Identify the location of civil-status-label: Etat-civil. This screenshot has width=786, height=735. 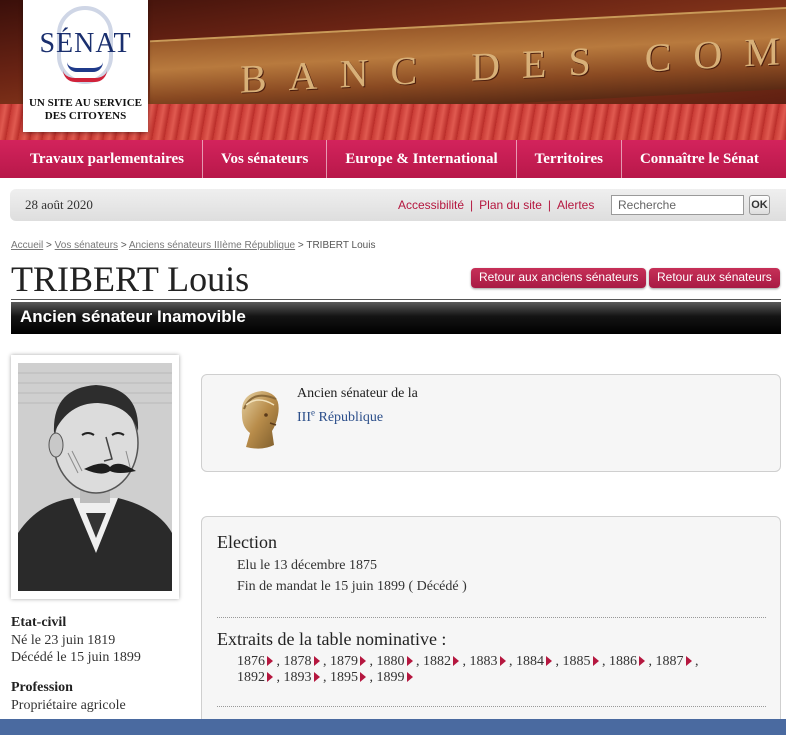
(39, 622).